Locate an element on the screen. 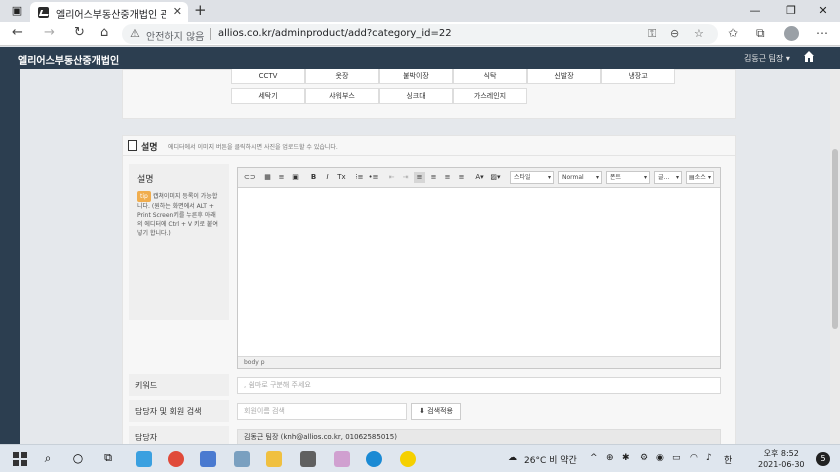  section-title: 설명 is located at coordinates (149, 148).